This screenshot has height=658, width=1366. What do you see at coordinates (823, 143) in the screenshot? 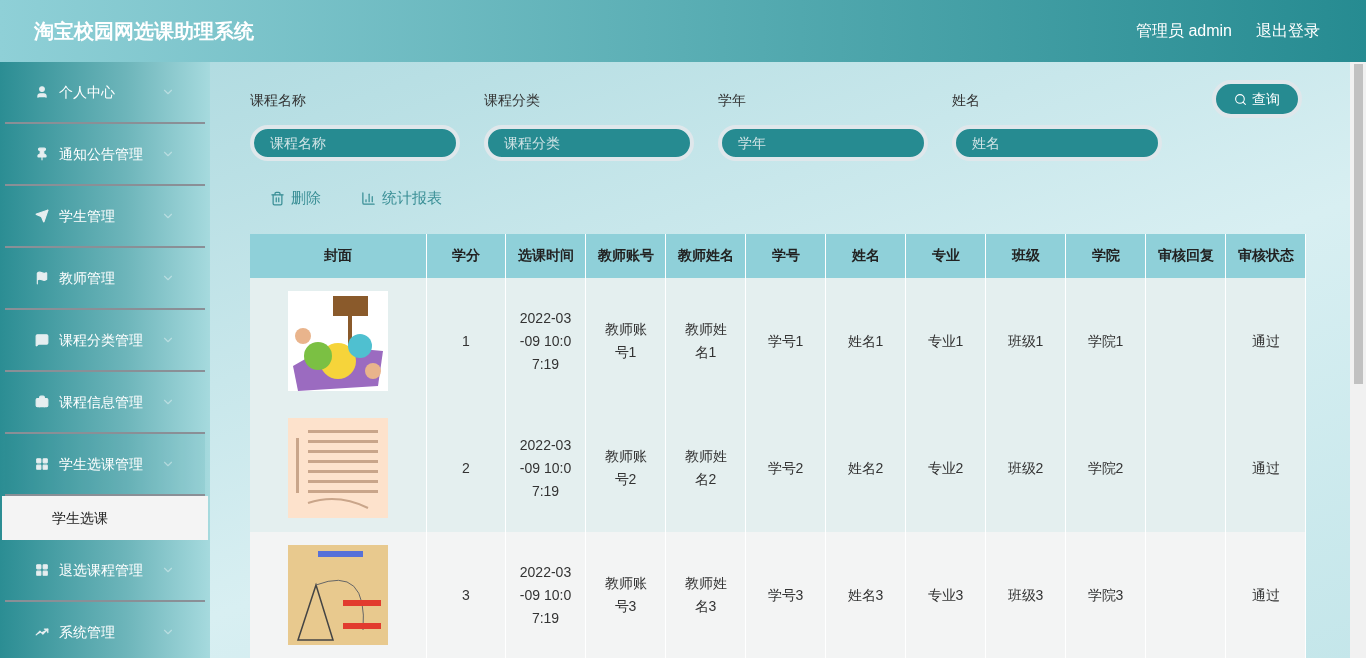
I see `filter-input: 学年` at bounding box center [823, 143].